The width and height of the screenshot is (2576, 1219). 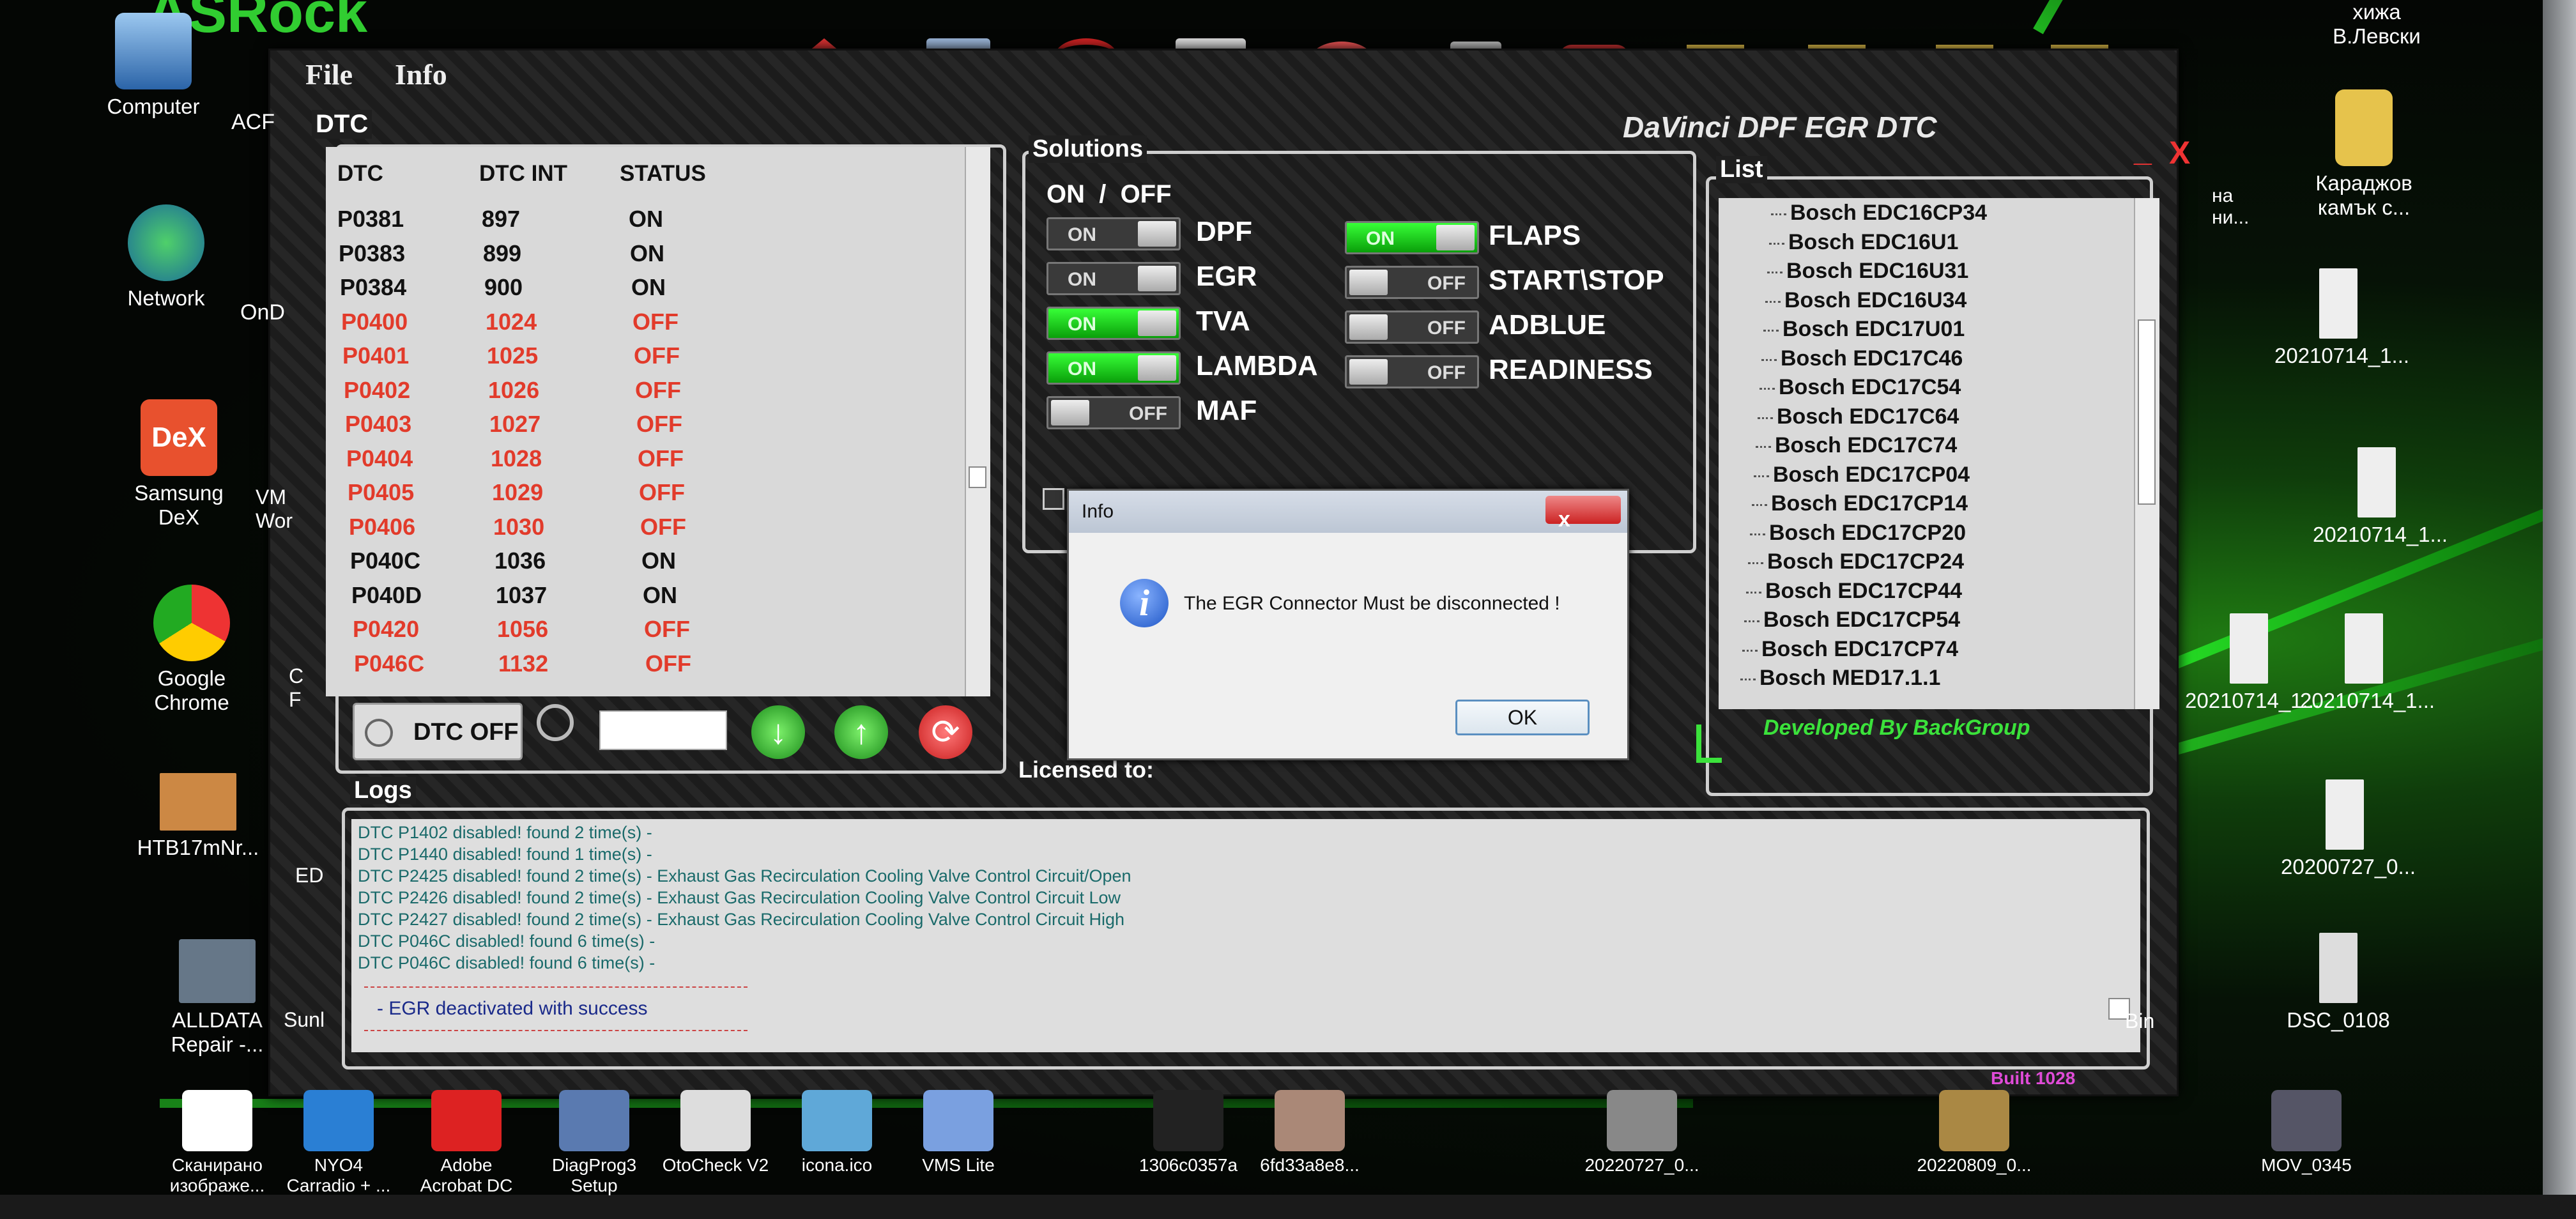 What do you see at coordinates (1858, 416) in the screenshot?
I see `ecu-list-item: Bosch EDC17C64` at bounding box center [1858, 416].